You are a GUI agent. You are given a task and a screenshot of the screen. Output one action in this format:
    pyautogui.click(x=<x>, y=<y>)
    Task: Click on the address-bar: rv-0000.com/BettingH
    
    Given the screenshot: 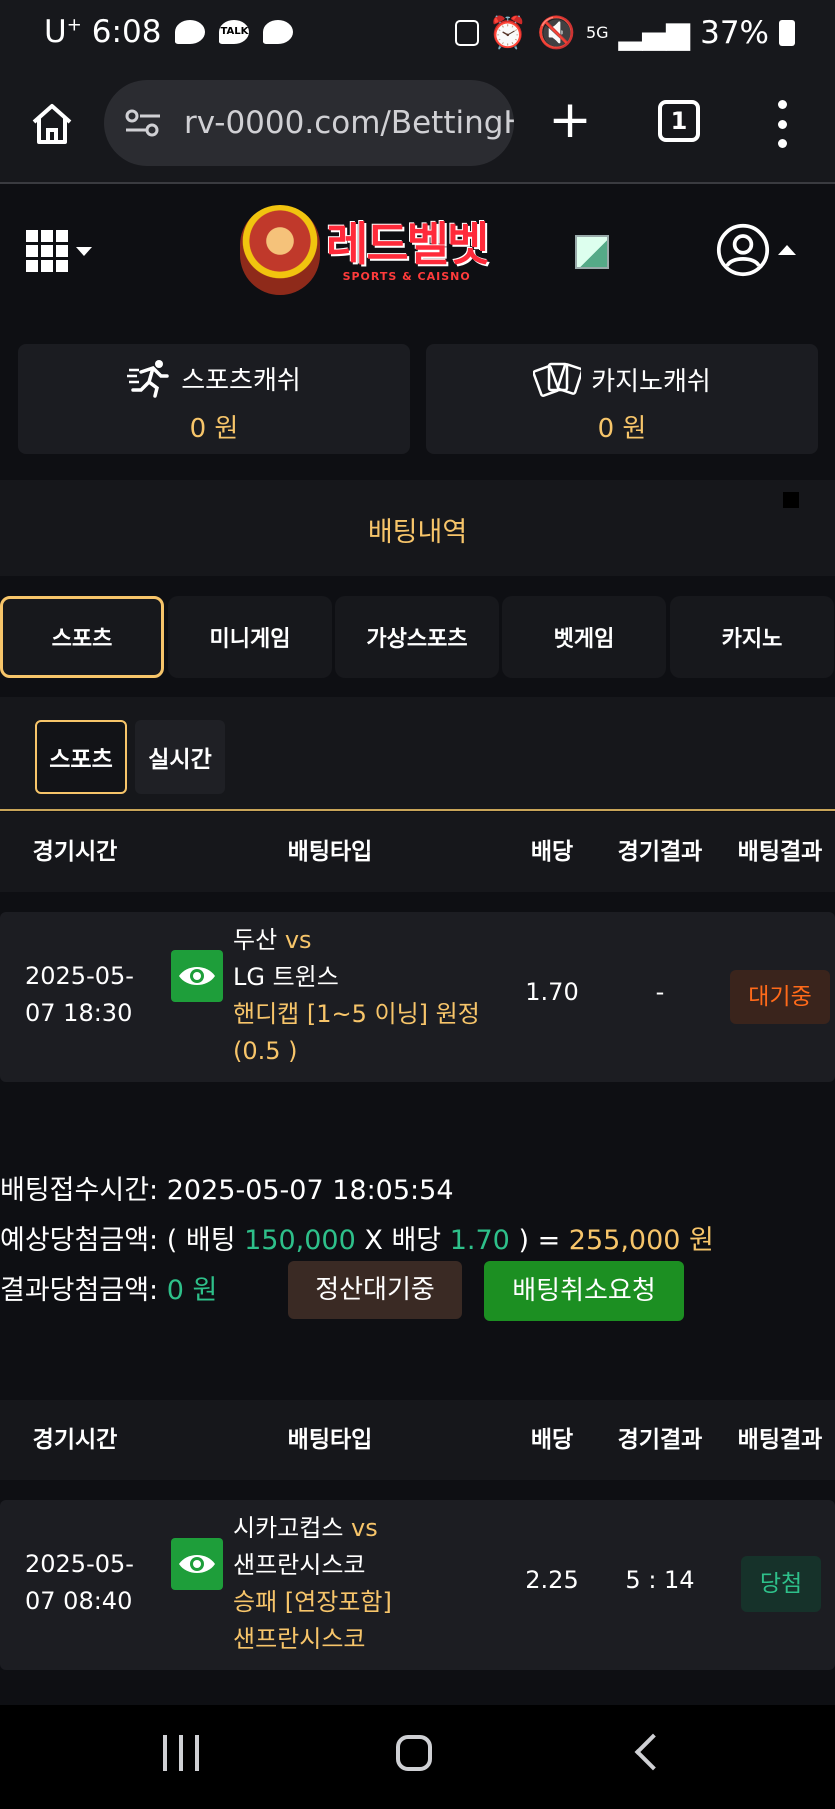 What is the action you would take?
    pyautogui.click(x=309, y=123)
    